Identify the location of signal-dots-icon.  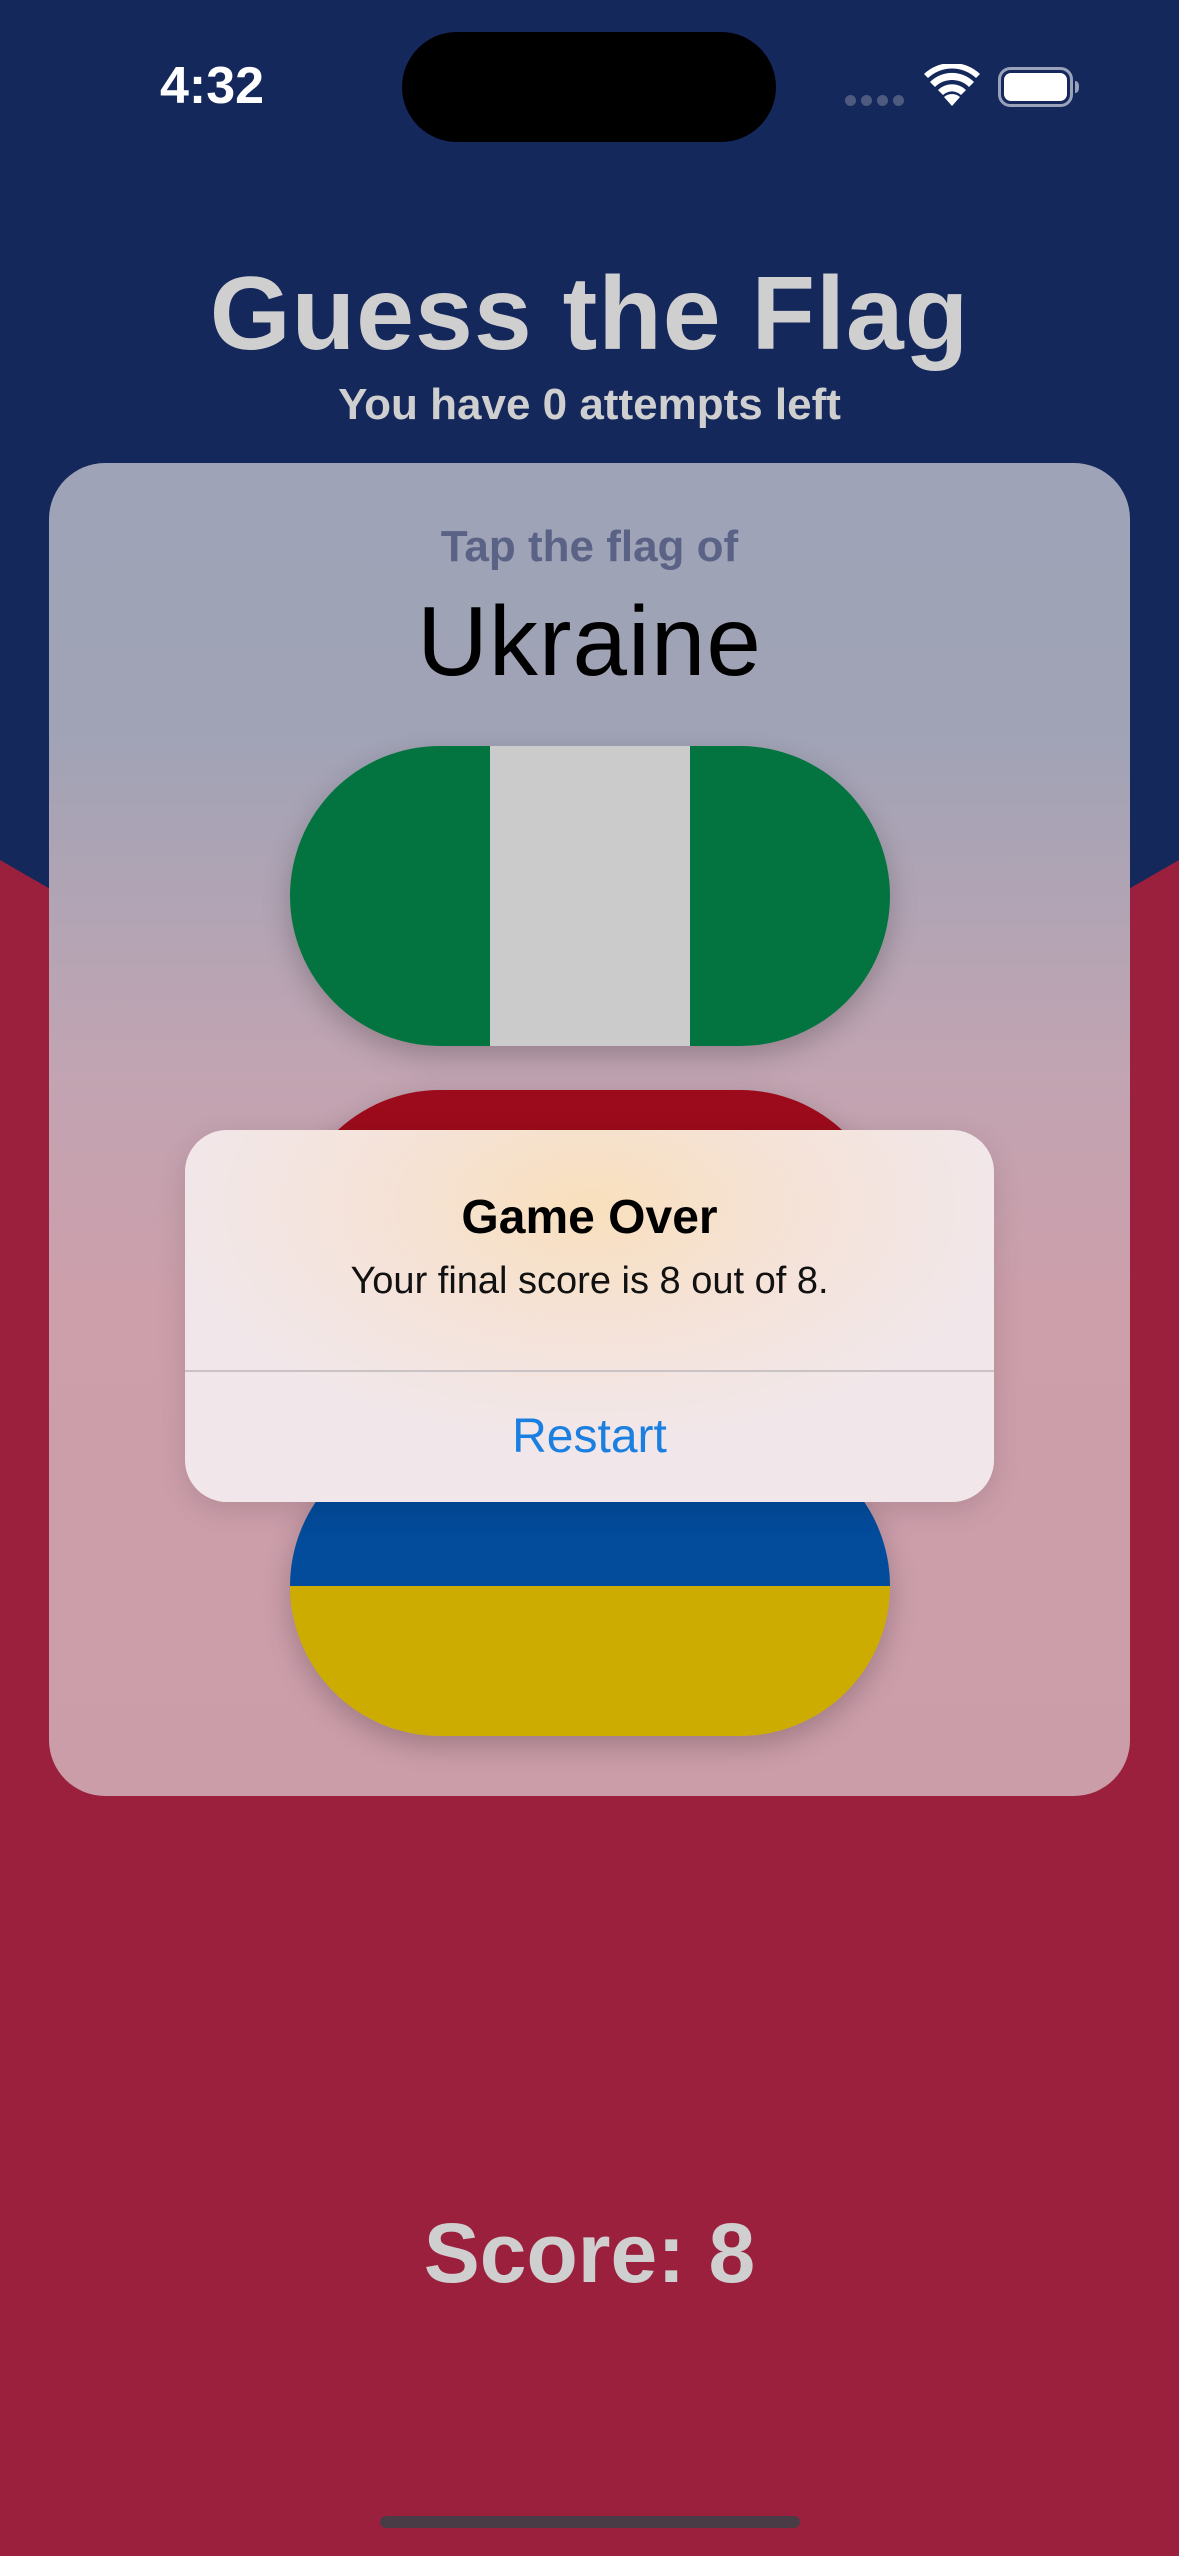
(875, 101).